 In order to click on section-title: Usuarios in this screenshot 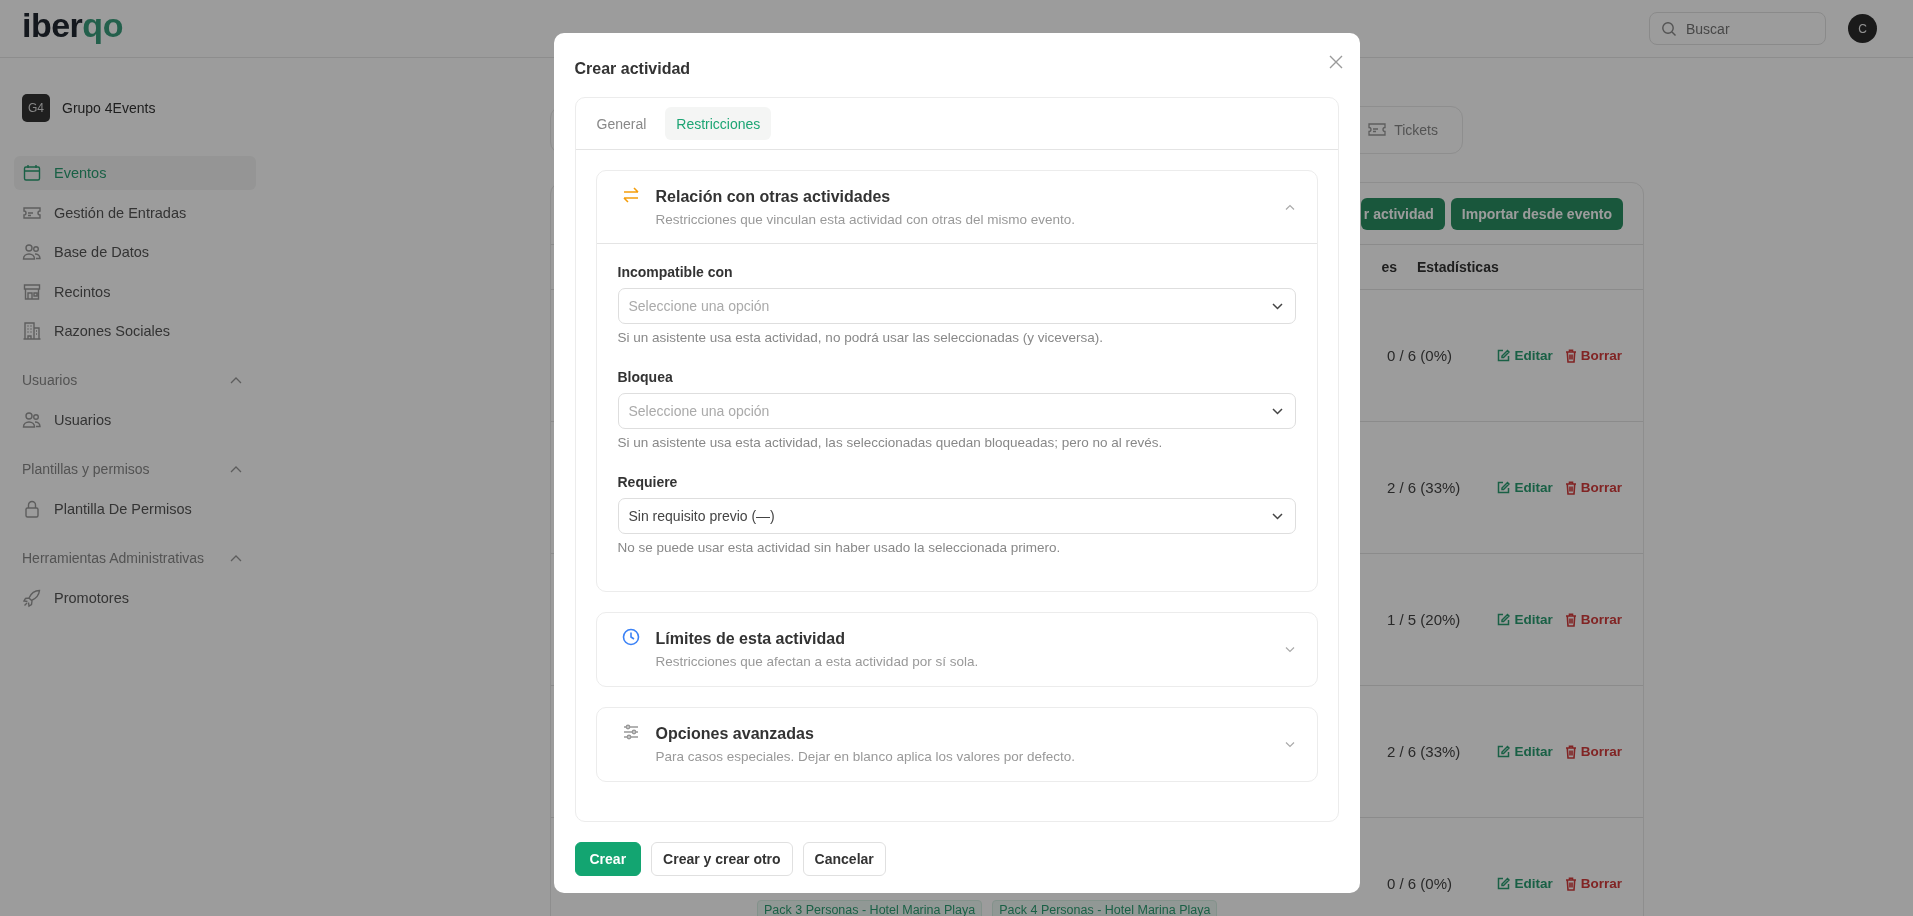, I will do `click(50, 380)`.